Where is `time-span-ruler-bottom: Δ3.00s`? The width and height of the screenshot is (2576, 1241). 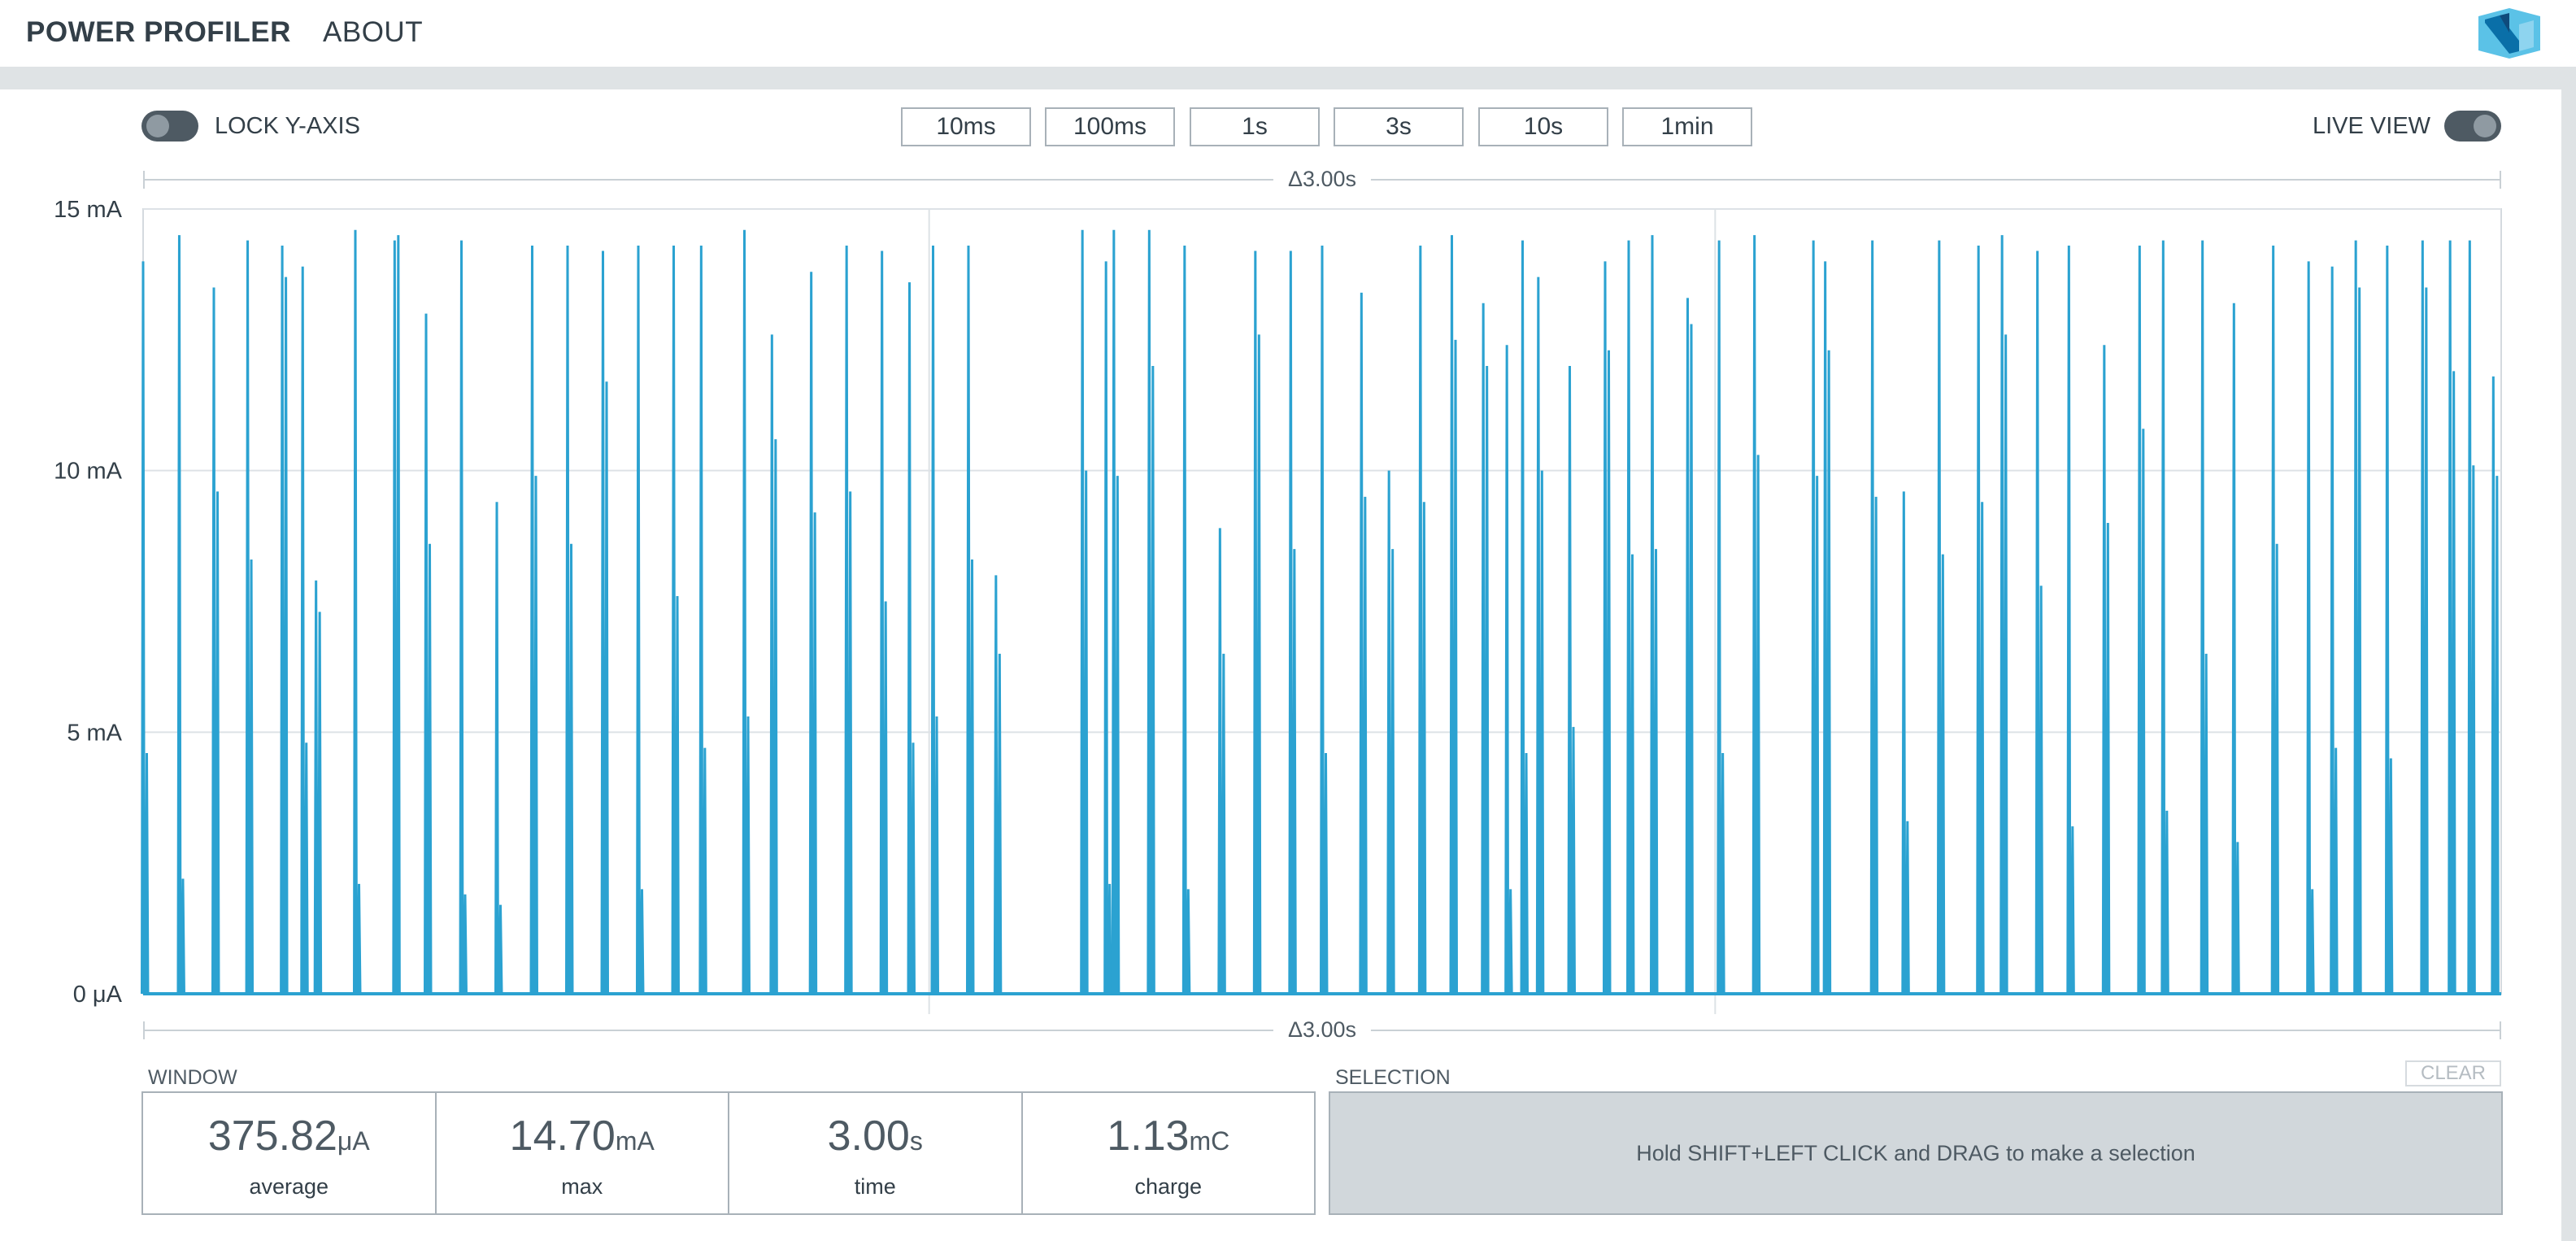
time-span-ruler-bottom: Δ3.00s is located at coordinates (1322, 1029).